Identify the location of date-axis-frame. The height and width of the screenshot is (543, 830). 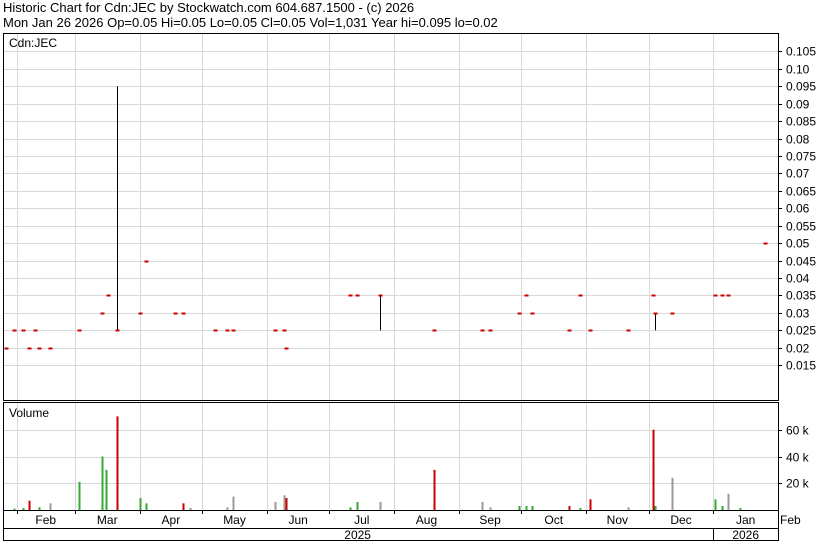
(391, 525).